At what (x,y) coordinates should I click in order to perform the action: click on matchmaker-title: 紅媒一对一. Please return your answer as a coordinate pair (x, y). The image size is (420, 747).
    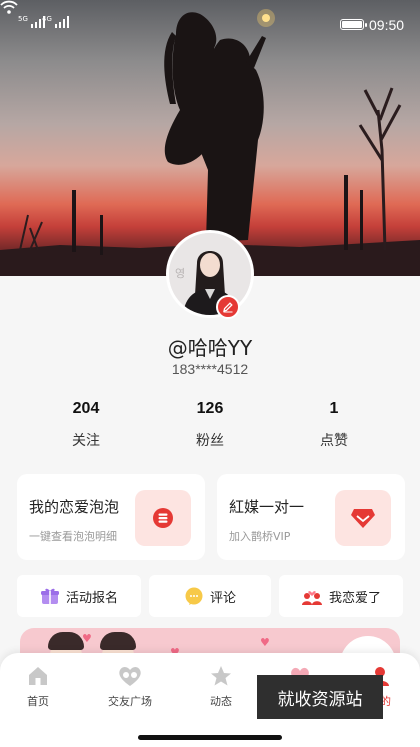
    Looking at the image, I should click on (267, 507).